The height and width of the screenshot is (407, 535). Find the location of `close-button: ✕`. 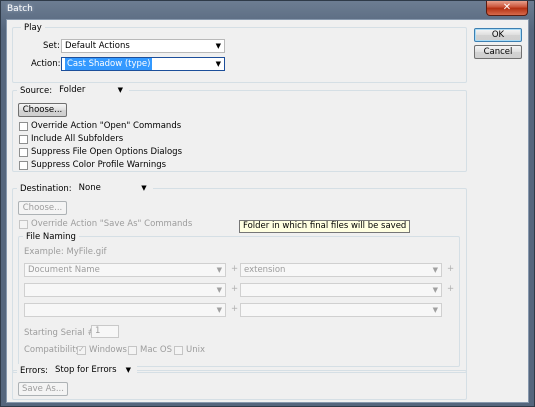

close-button: ✕ is located at coordinates (507, 8).